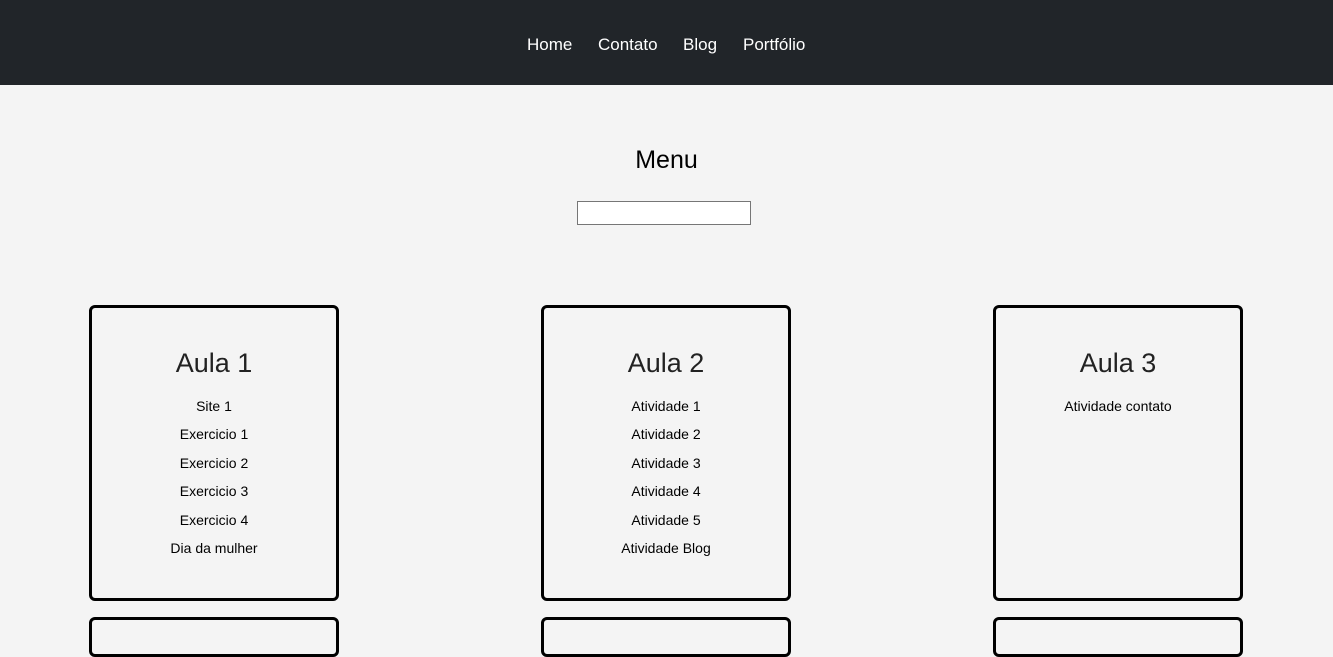  What do you see at coordinates (774, 45) in the screenshot?
I see `nav-link-portfolio: Portfólio` at bounding box center [774, 45].